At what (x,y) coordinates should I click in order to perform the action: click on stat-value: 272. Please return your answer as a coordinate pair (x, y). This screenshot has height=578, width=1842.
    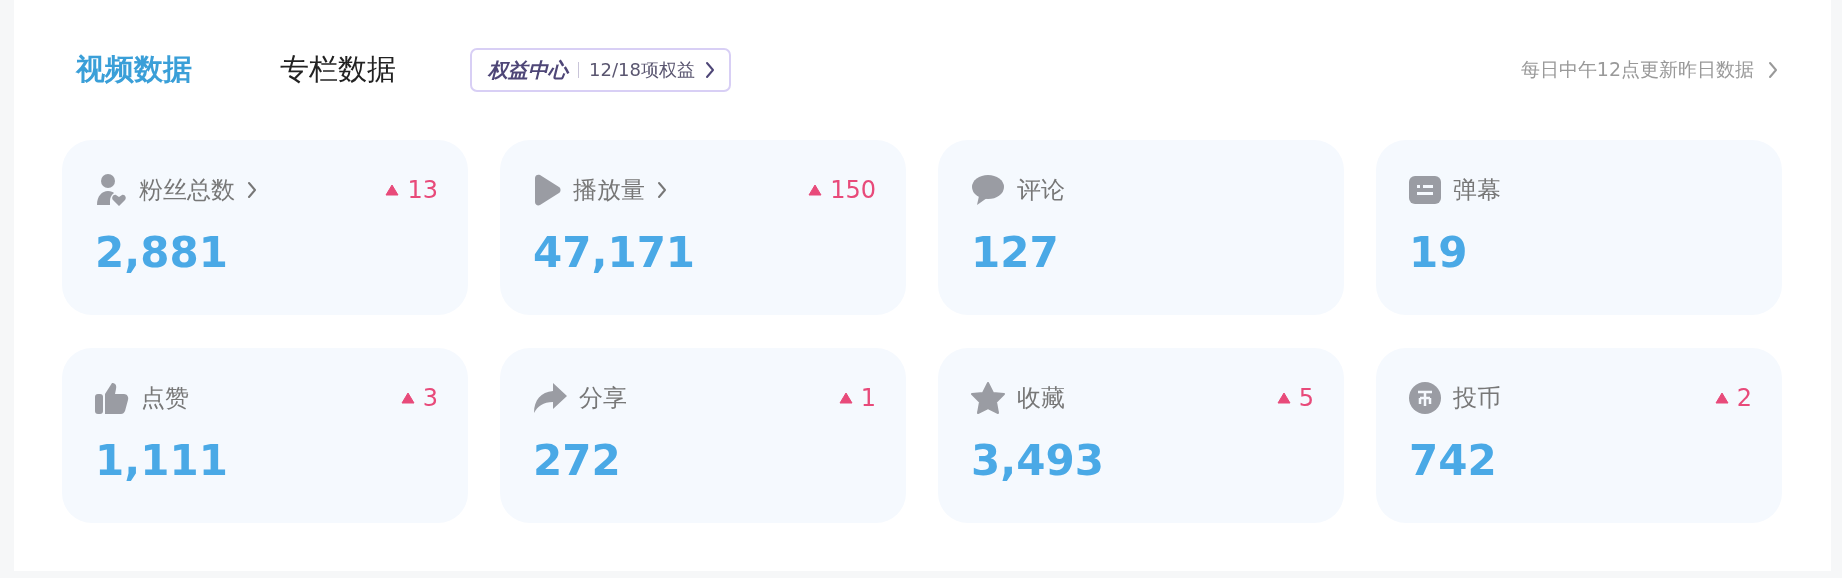
    Looking at the image, I should click on (577, 460).